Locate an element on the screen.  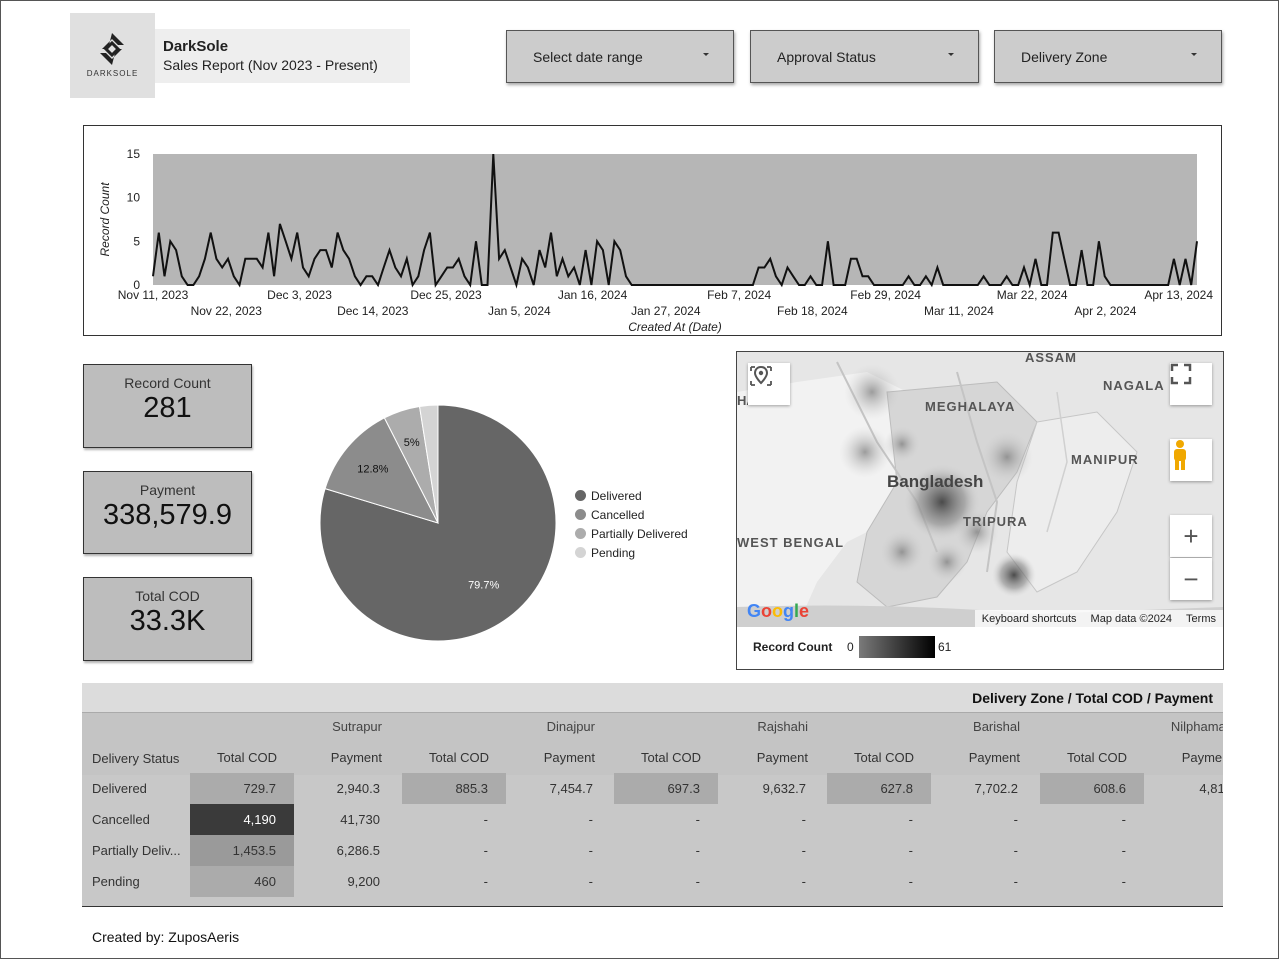
cell-payment: 7,454.7 is located at coordinates (571, 788).